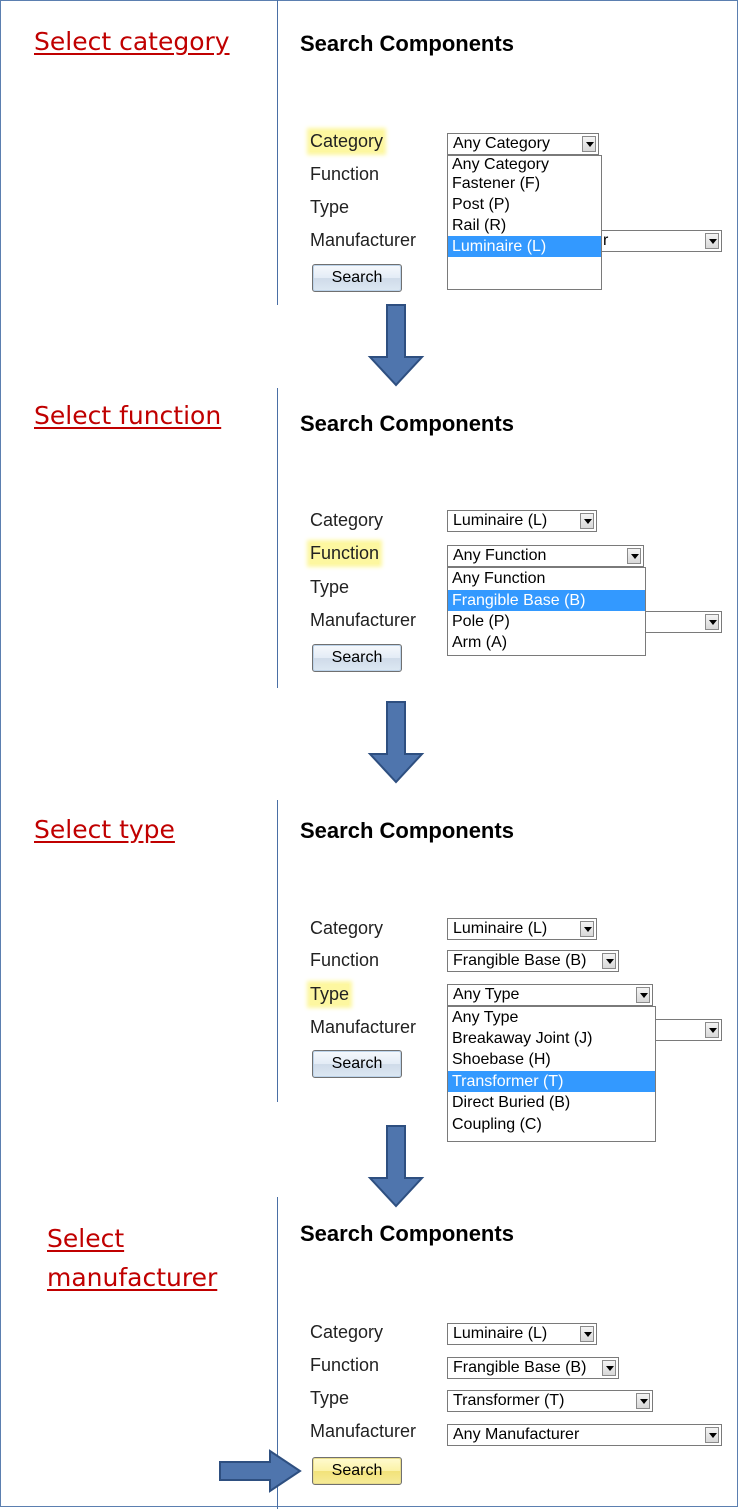 The height and width of the screenshot is (1509, 740). What do you see at coordinates (509, 1400) in the screenshot?
I see `type-select-value: Transformer (T)` at bounding box center [509, 1400].